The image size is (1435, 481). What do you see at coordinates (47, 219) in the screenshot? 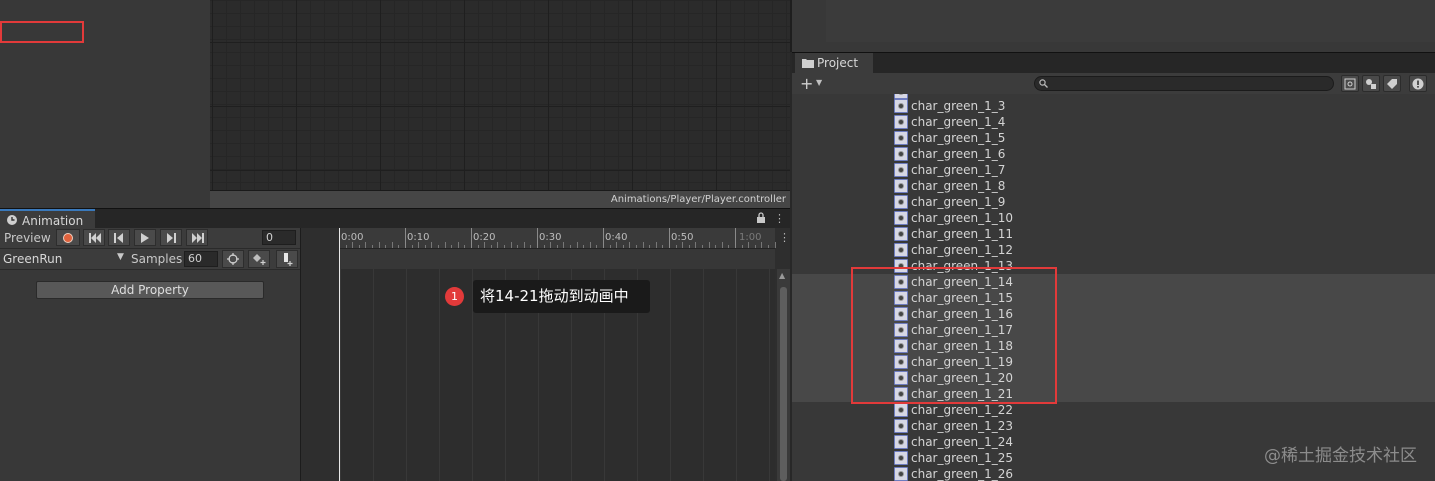
I see `tab-animation: Animation` at bounding box center [47, 219].